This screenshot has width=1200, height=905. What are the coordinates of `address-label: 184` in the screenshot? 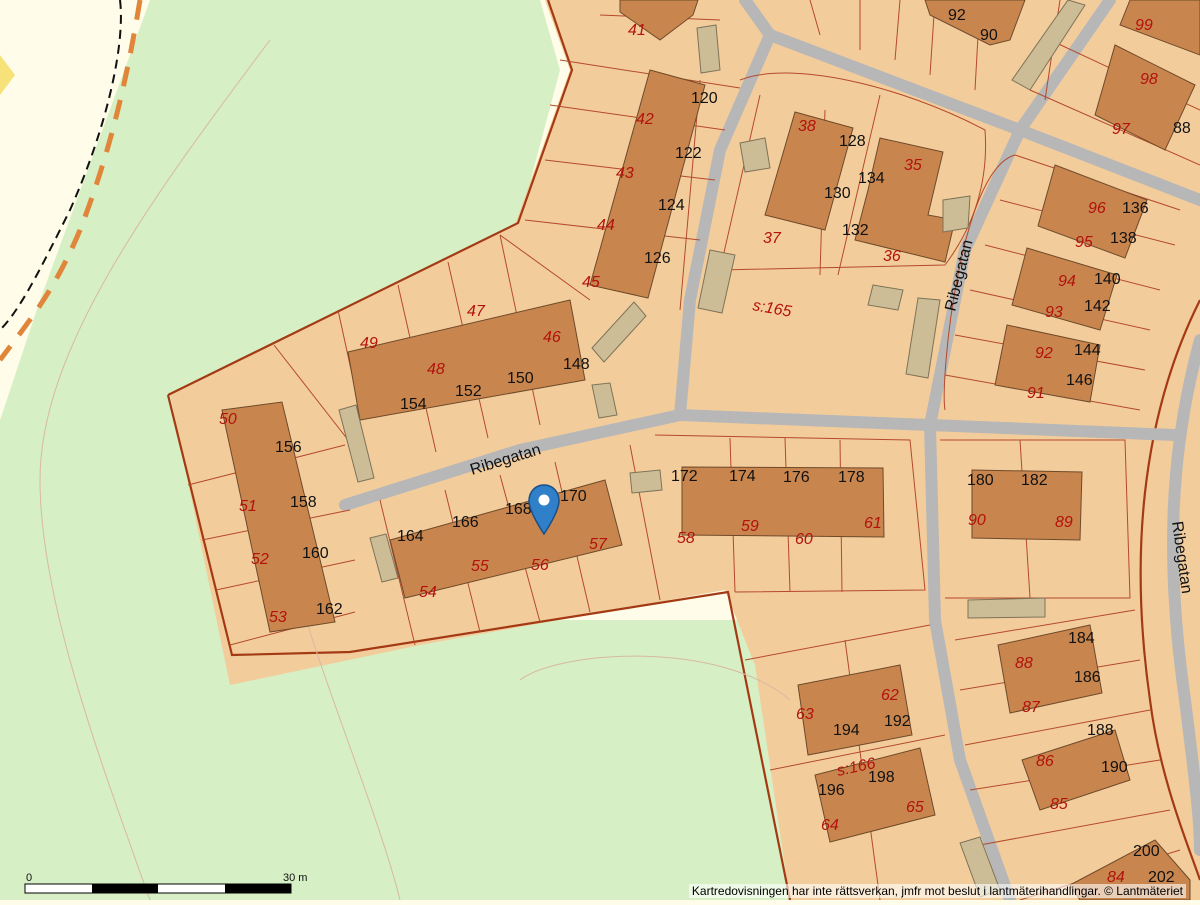 It's located at (1081, 638).